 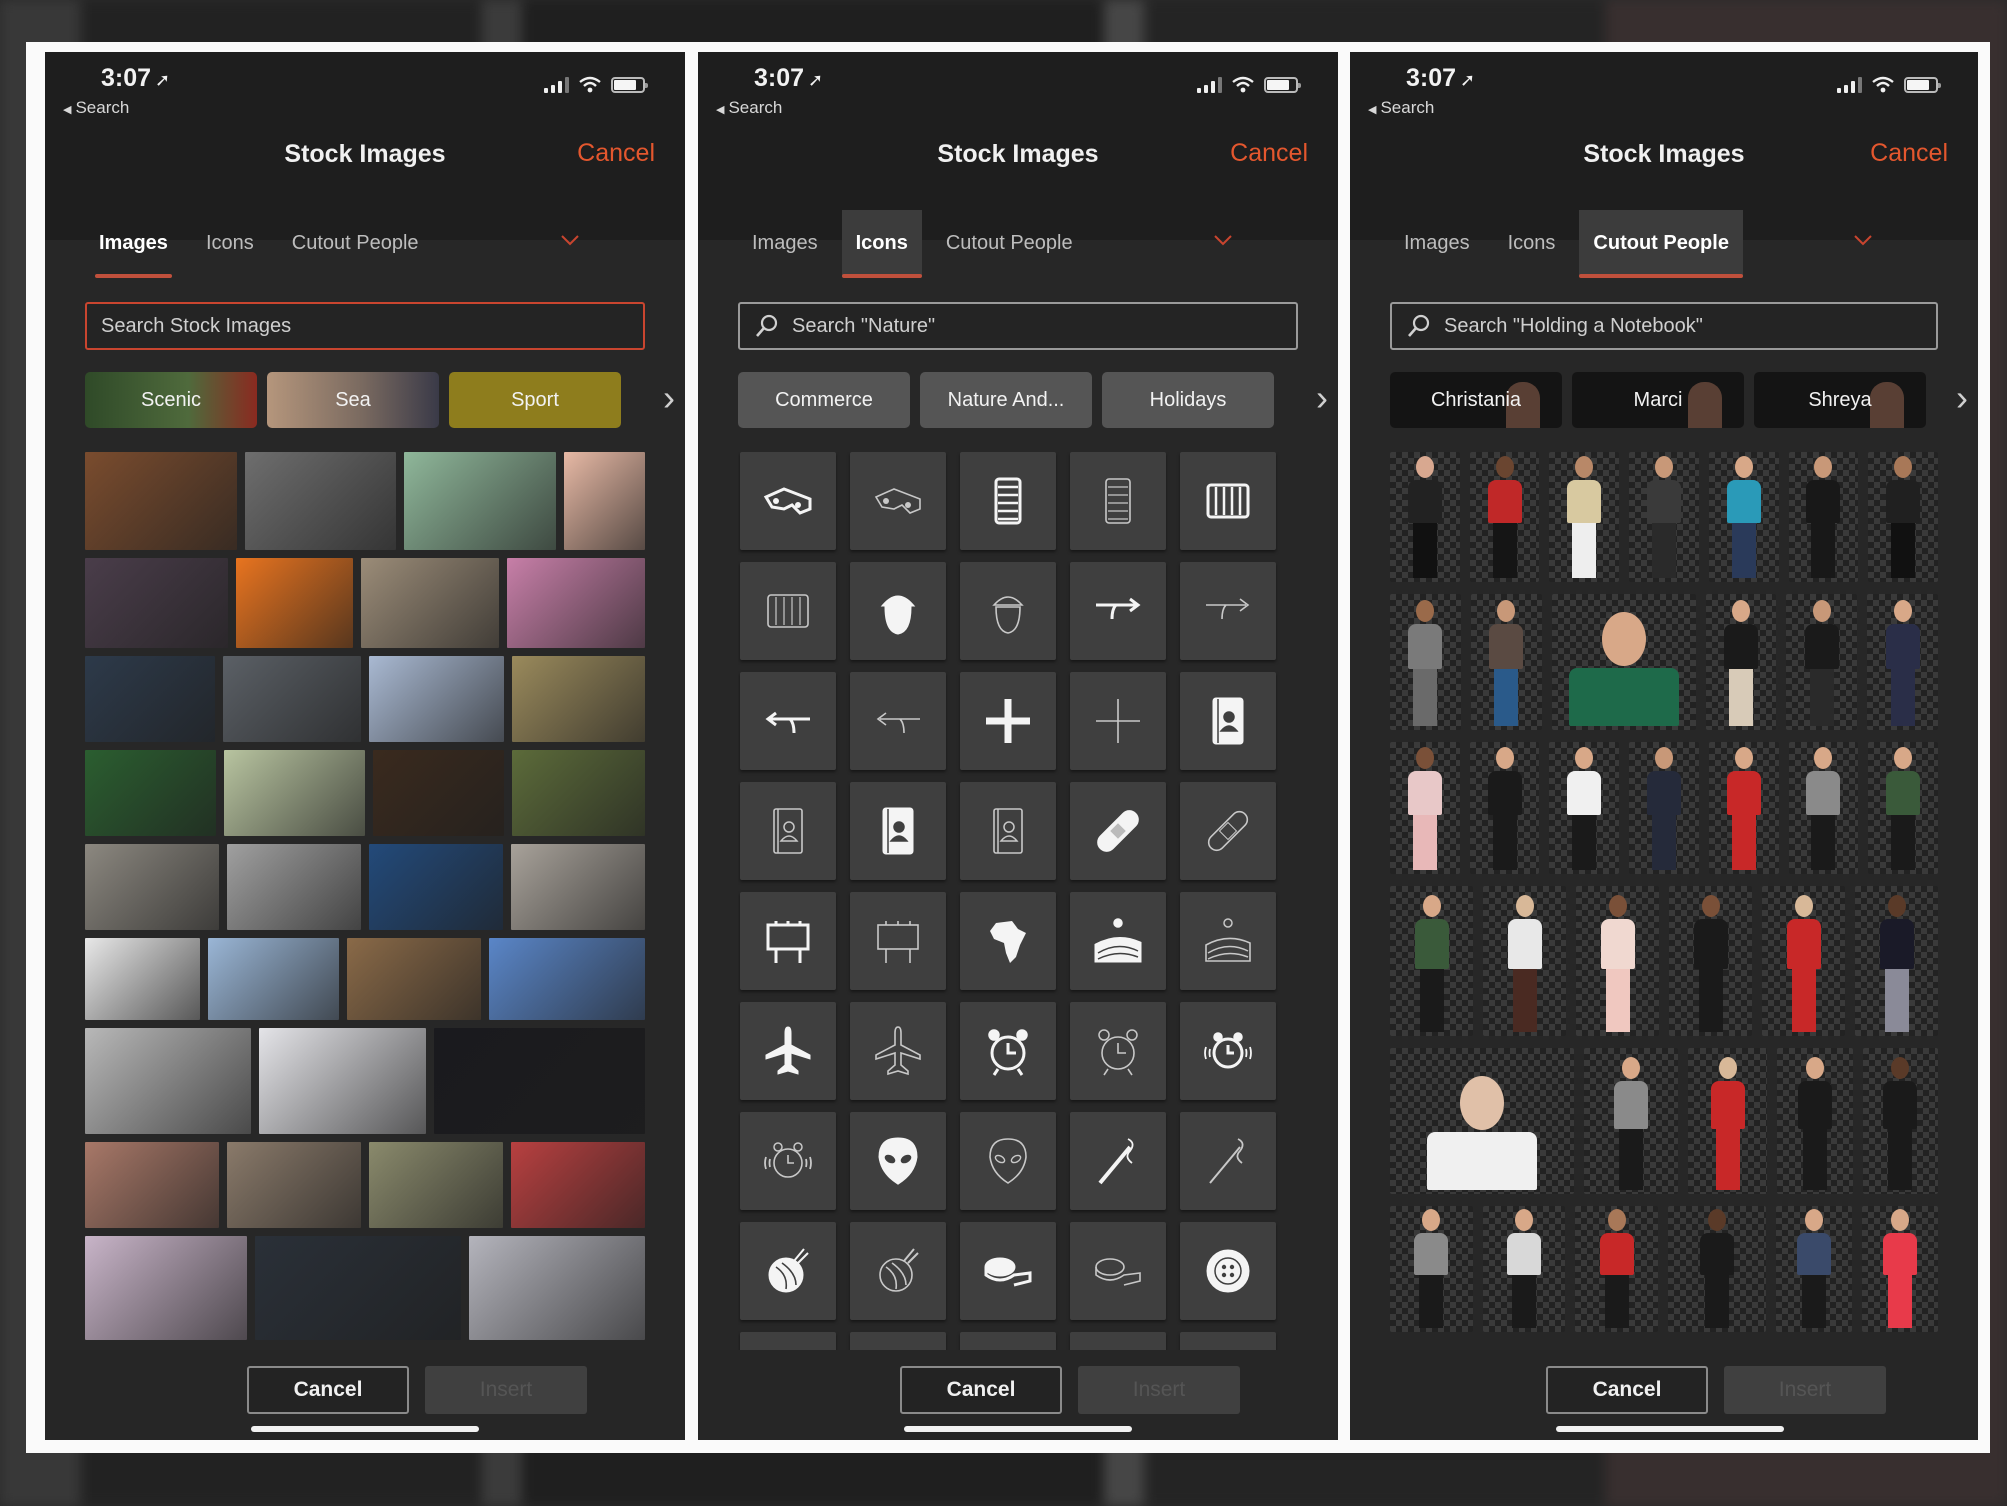 I want to click on icon-tile-button-filled, so click(x=1228, y=1271).